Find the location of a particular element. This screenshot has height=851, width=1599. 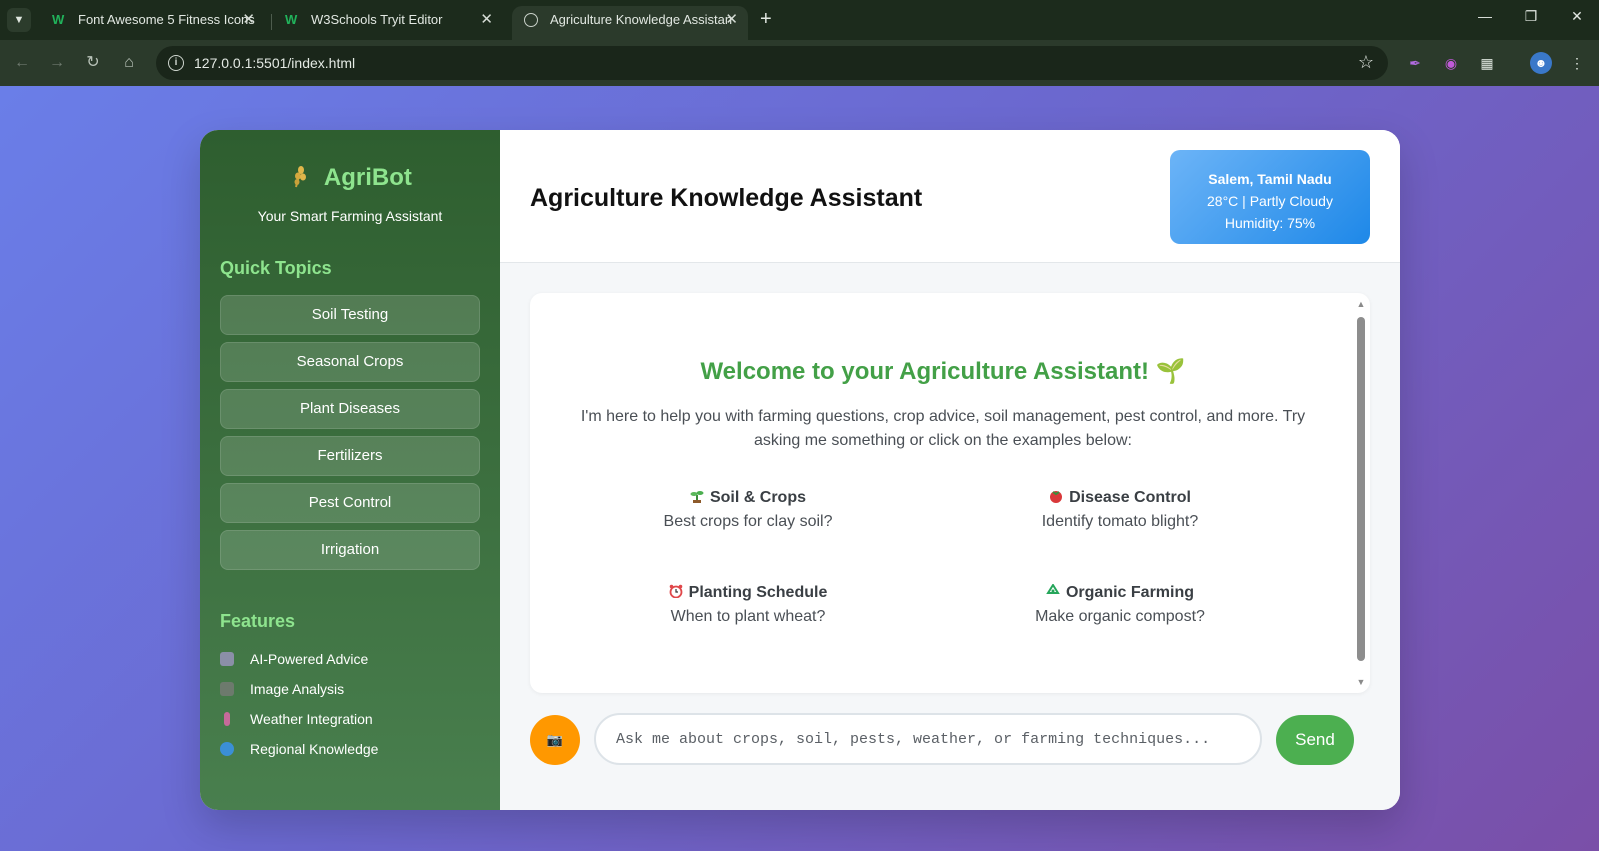

send-button: Send is located at coordinates (1315, 740).